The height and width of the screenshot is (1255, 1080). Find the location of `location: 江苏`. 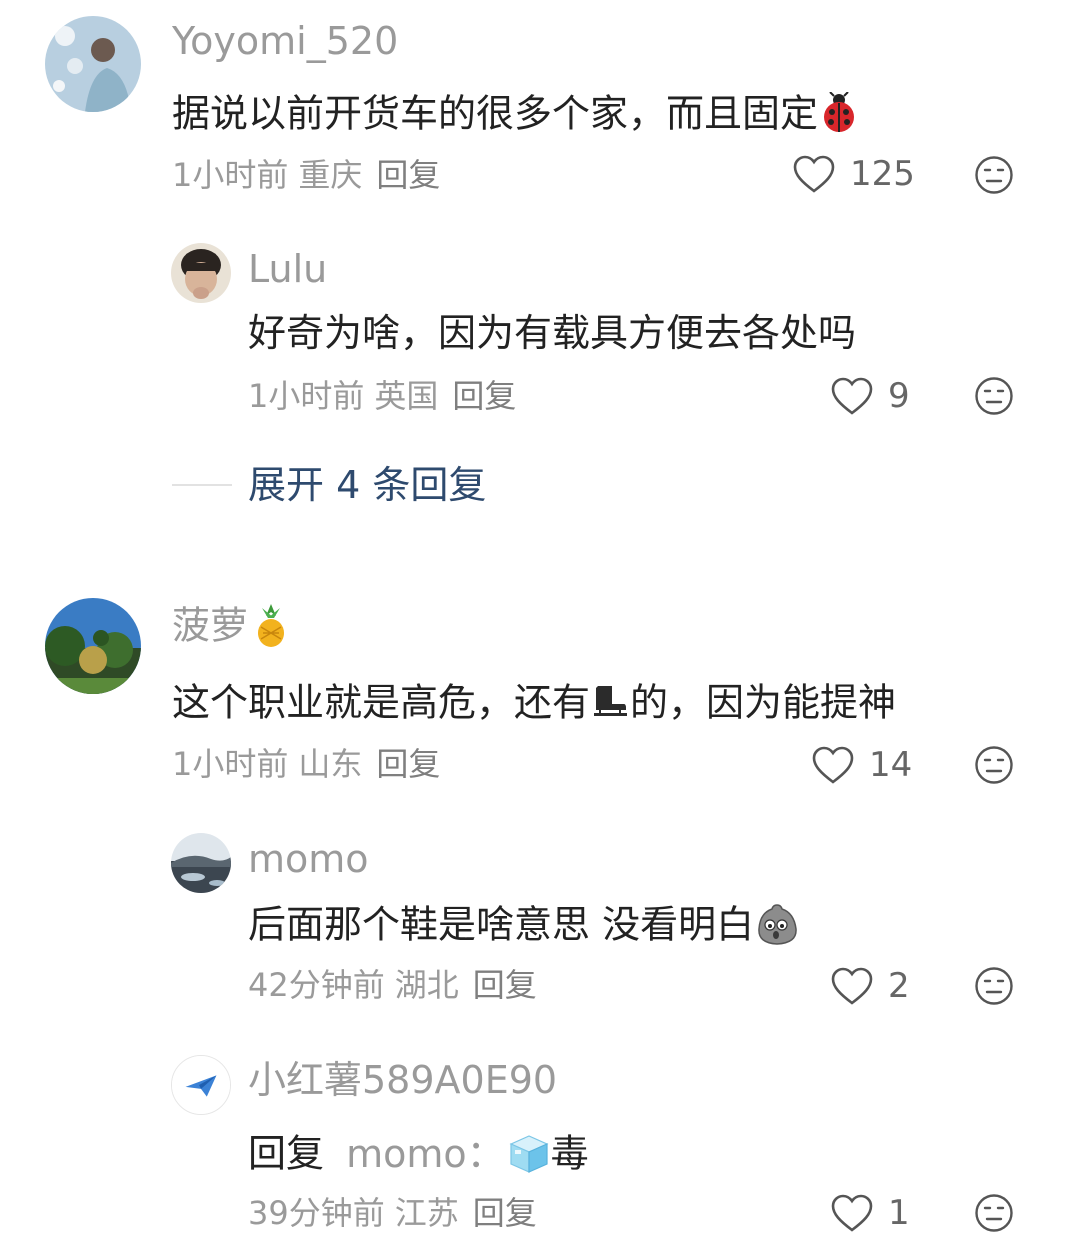

location: 江苏 is located at coordinates (426, 1213).